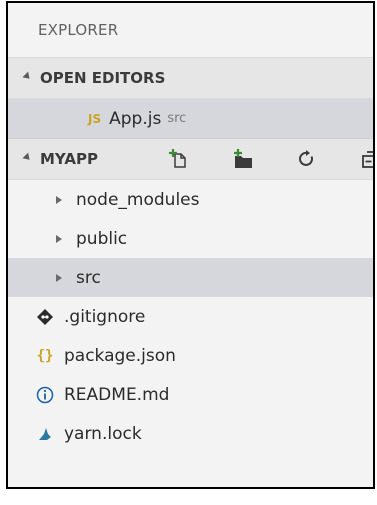 This screenshot has height=505, width=377. What do you see at coordinates (190, 277) in the screenshot?
I see `folder-src: src` at bounding box center [190, 277].